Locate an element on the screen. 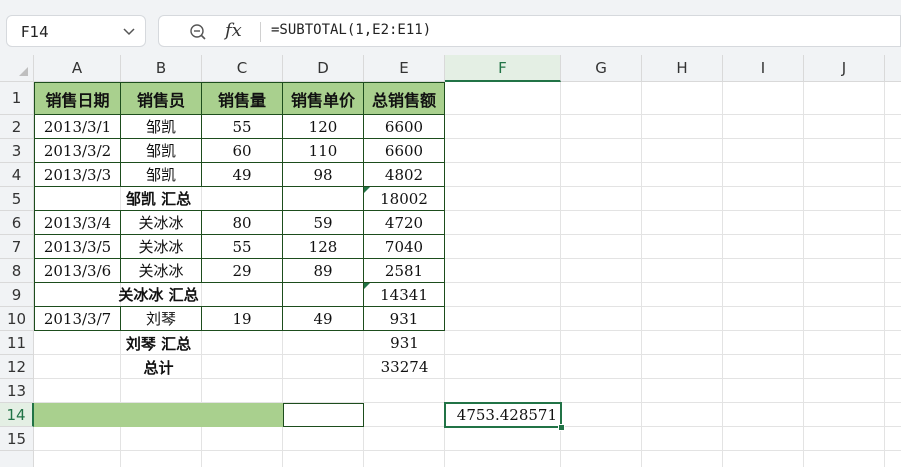 This screenshot has height=467, width=901. cell-a11-subtotal-label: 刘琴 汇总 is located at coordinates (158, 343).